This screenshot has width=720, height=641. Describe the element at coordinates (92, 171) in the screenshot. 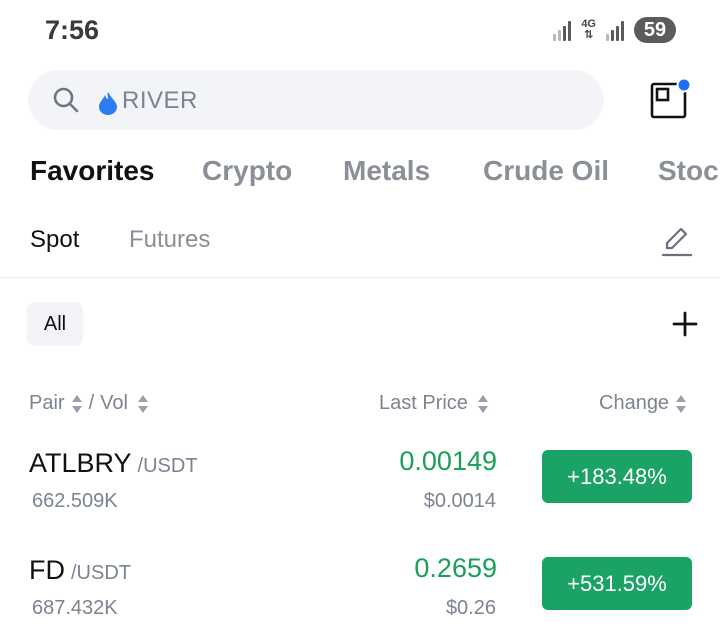

I see `tab-favorites: Favorites` at that location.